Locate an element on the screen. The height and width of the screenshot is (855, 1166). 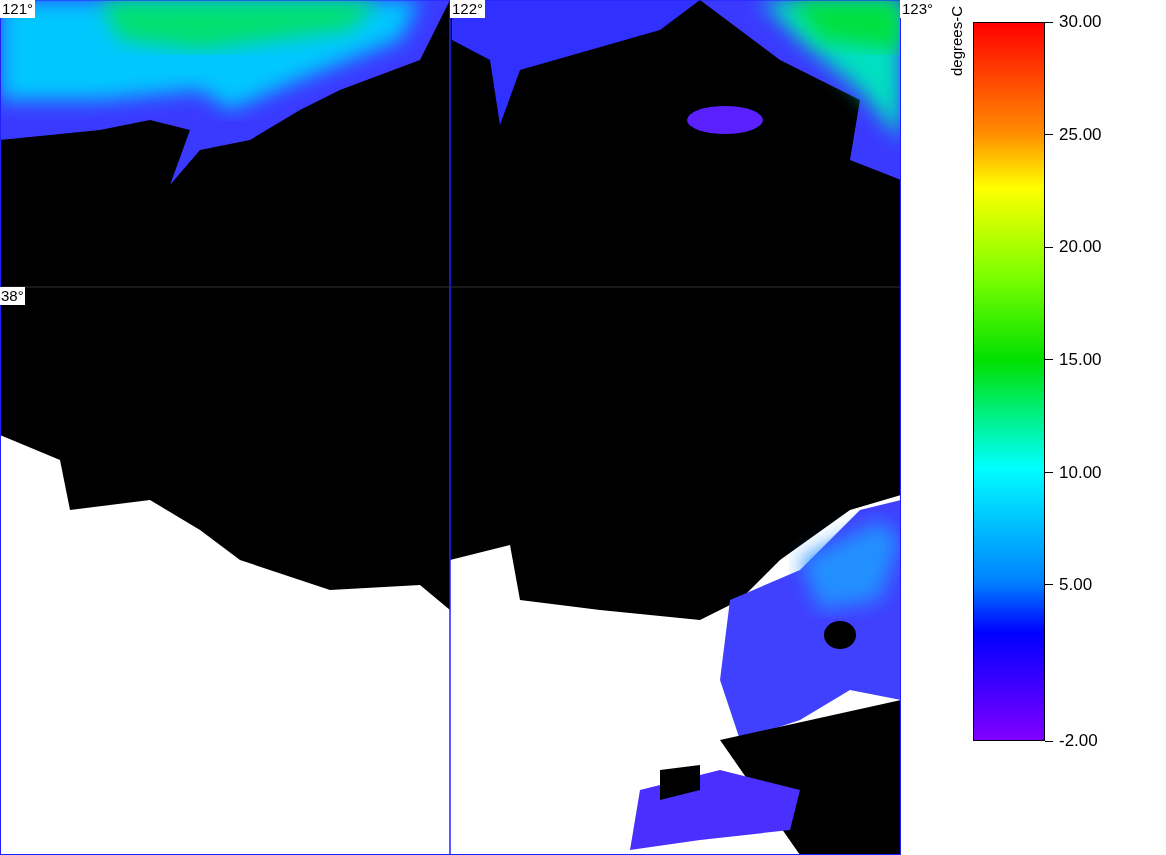
longitude-label: 123° is located at coordinates (918, 9).